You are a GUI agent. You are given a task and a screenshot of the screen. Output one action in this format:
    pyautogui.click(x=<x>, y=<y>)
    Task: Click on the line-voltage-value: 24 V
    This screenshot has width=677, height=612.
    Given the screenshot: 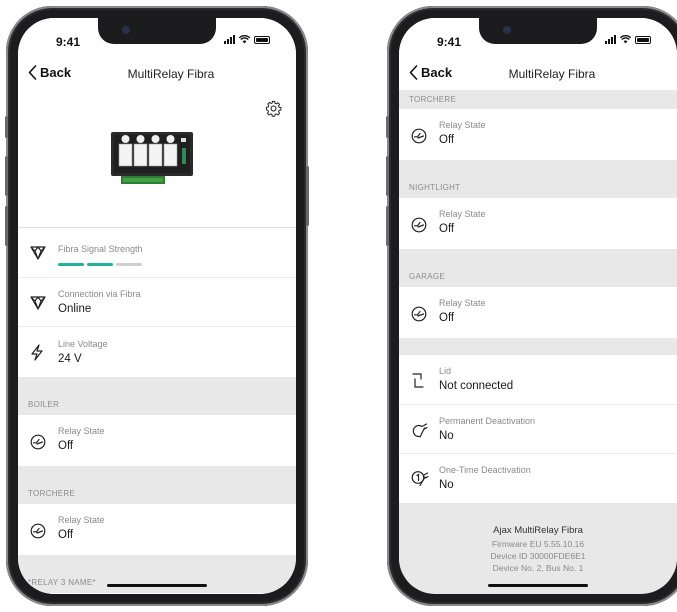 What is the action you would take?
    pyautogui.click(x=70, y=359)
    